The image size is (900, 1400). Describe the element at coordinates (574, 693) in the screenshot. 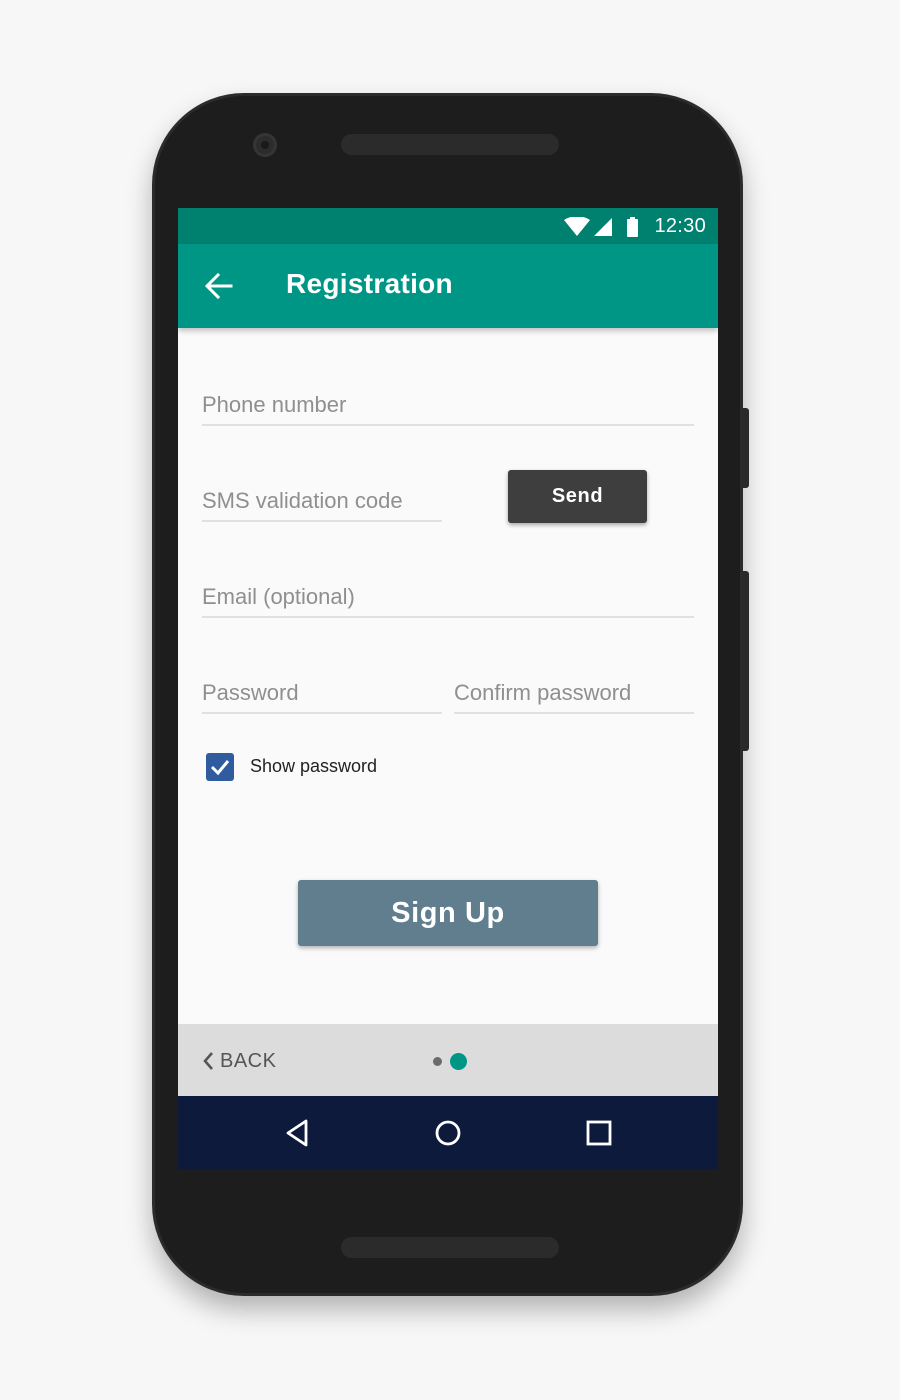

I see `confirm-password-input` at that location.